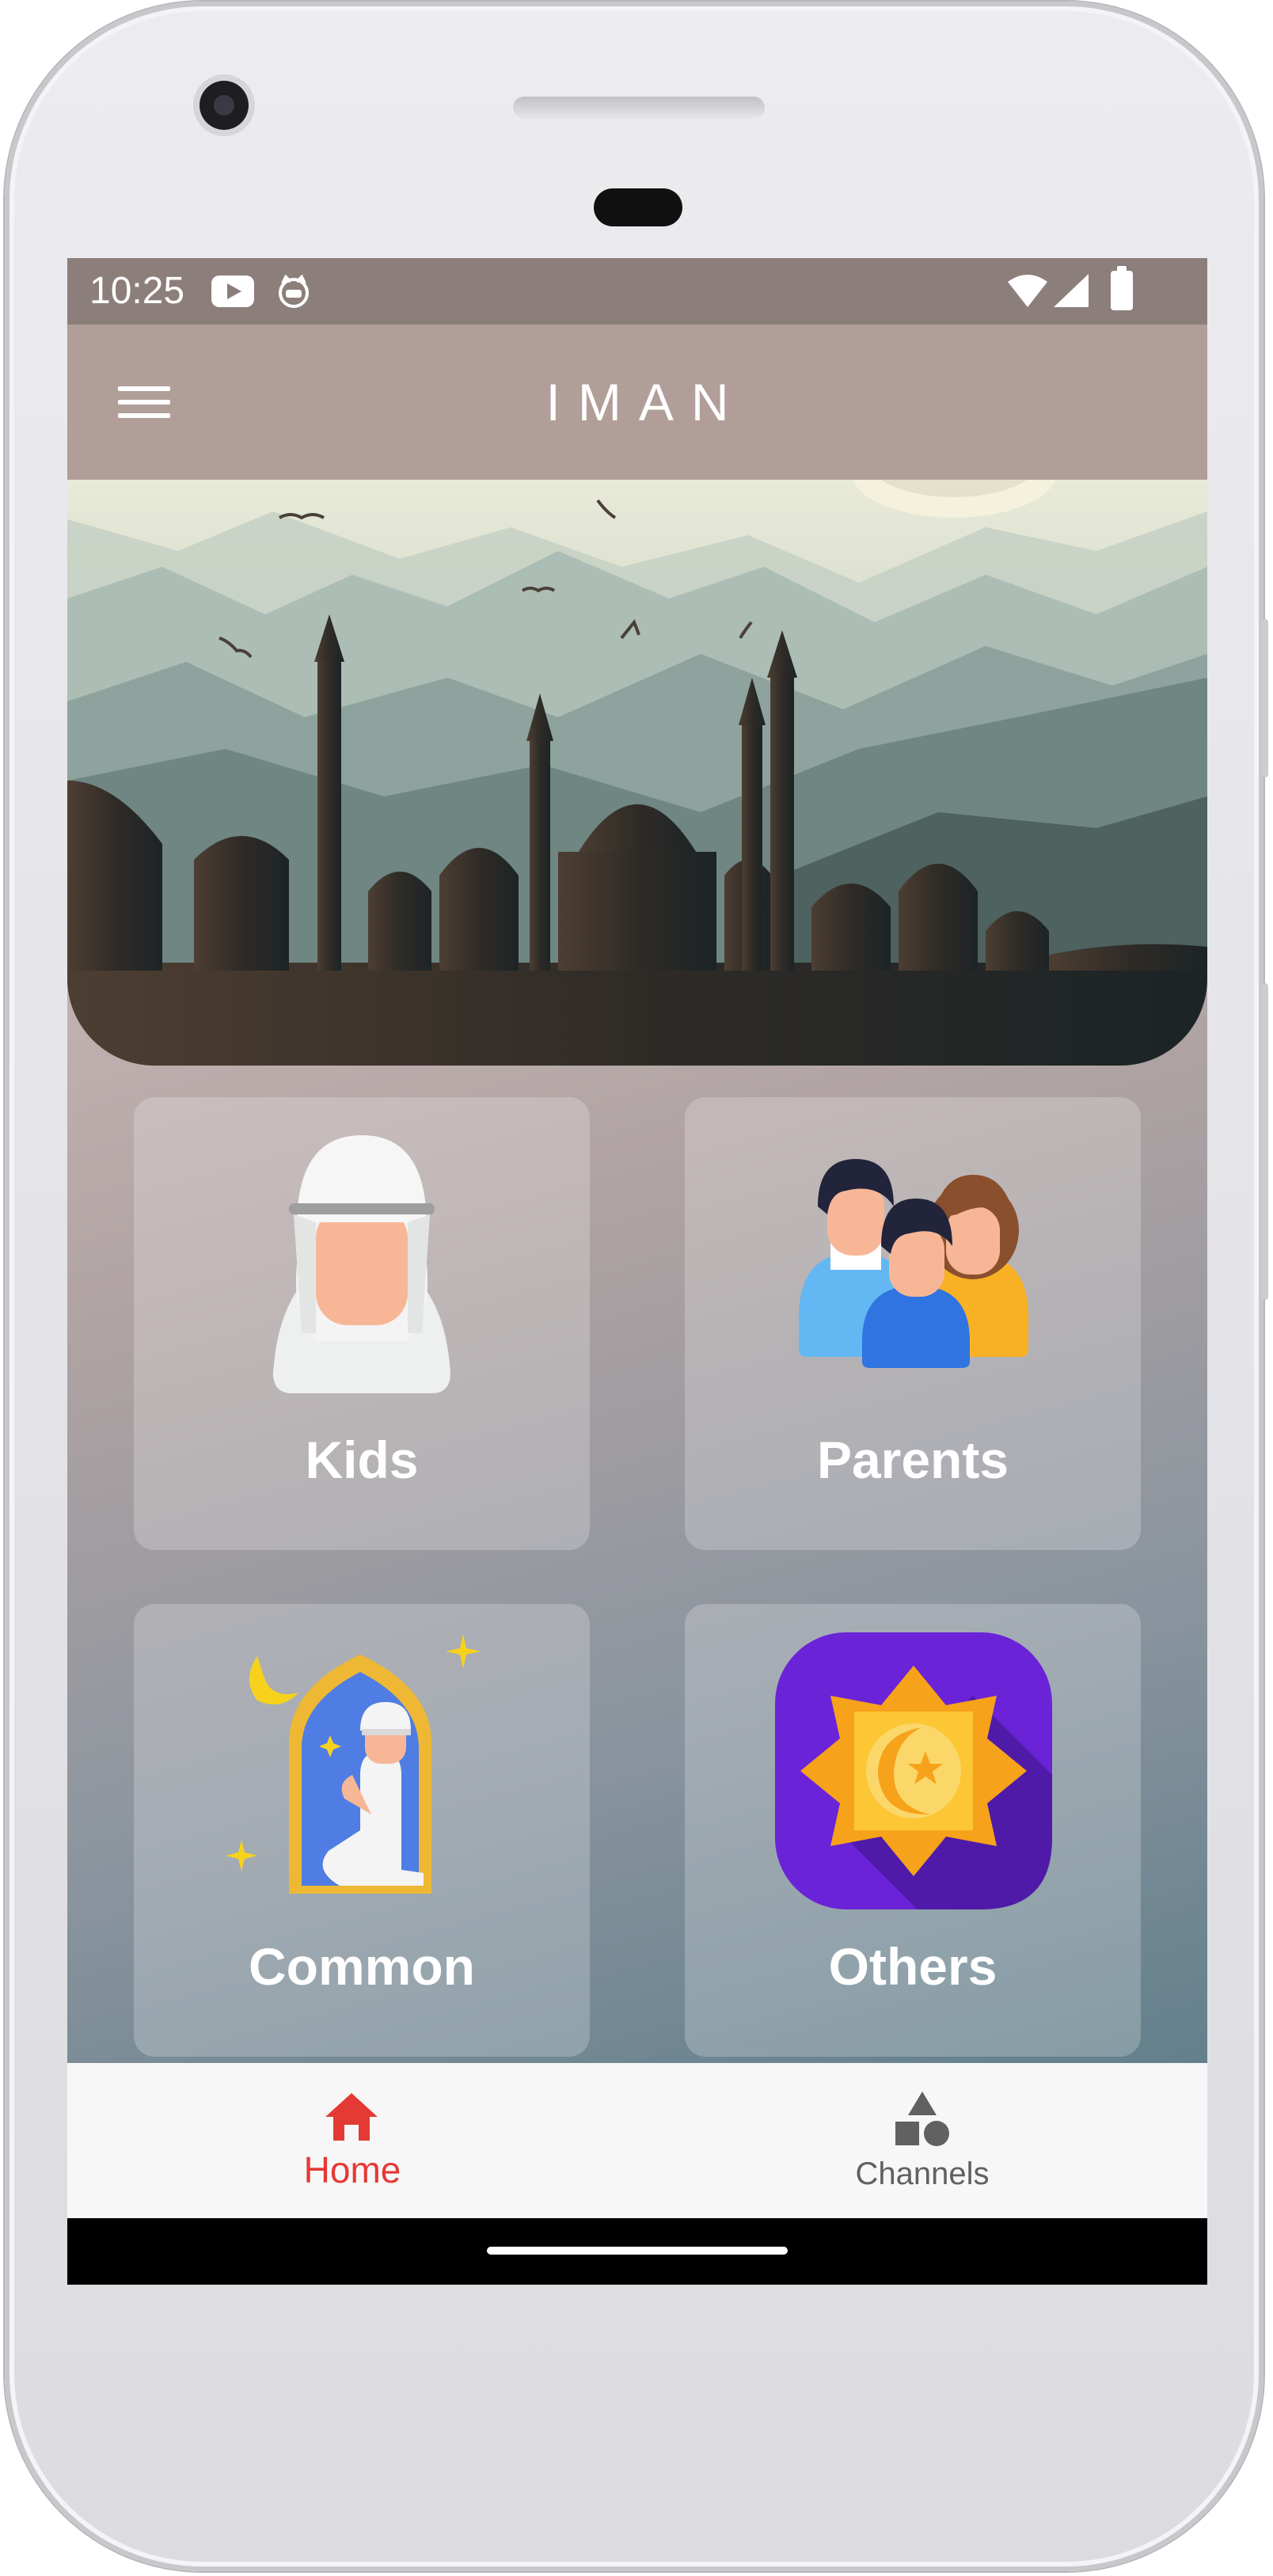  What do you see at coordinates (1265, 1141) in the screenshot?
I see `power-button` at bounding box center [1265, 1141].